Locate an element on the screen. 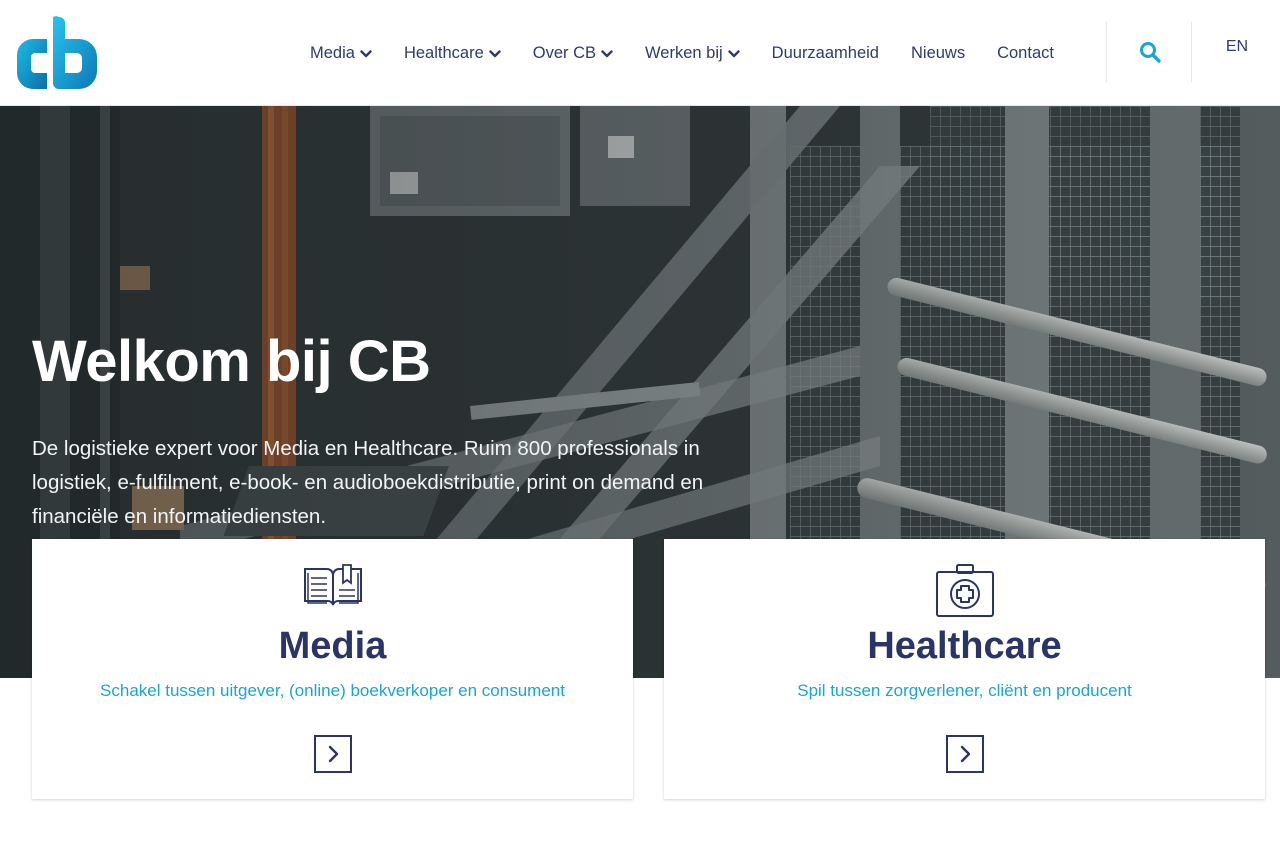 The width and height of the screenshot is (1280, 853). nav-item-label: Duurzaamheid is located at coordinates (825, 52).